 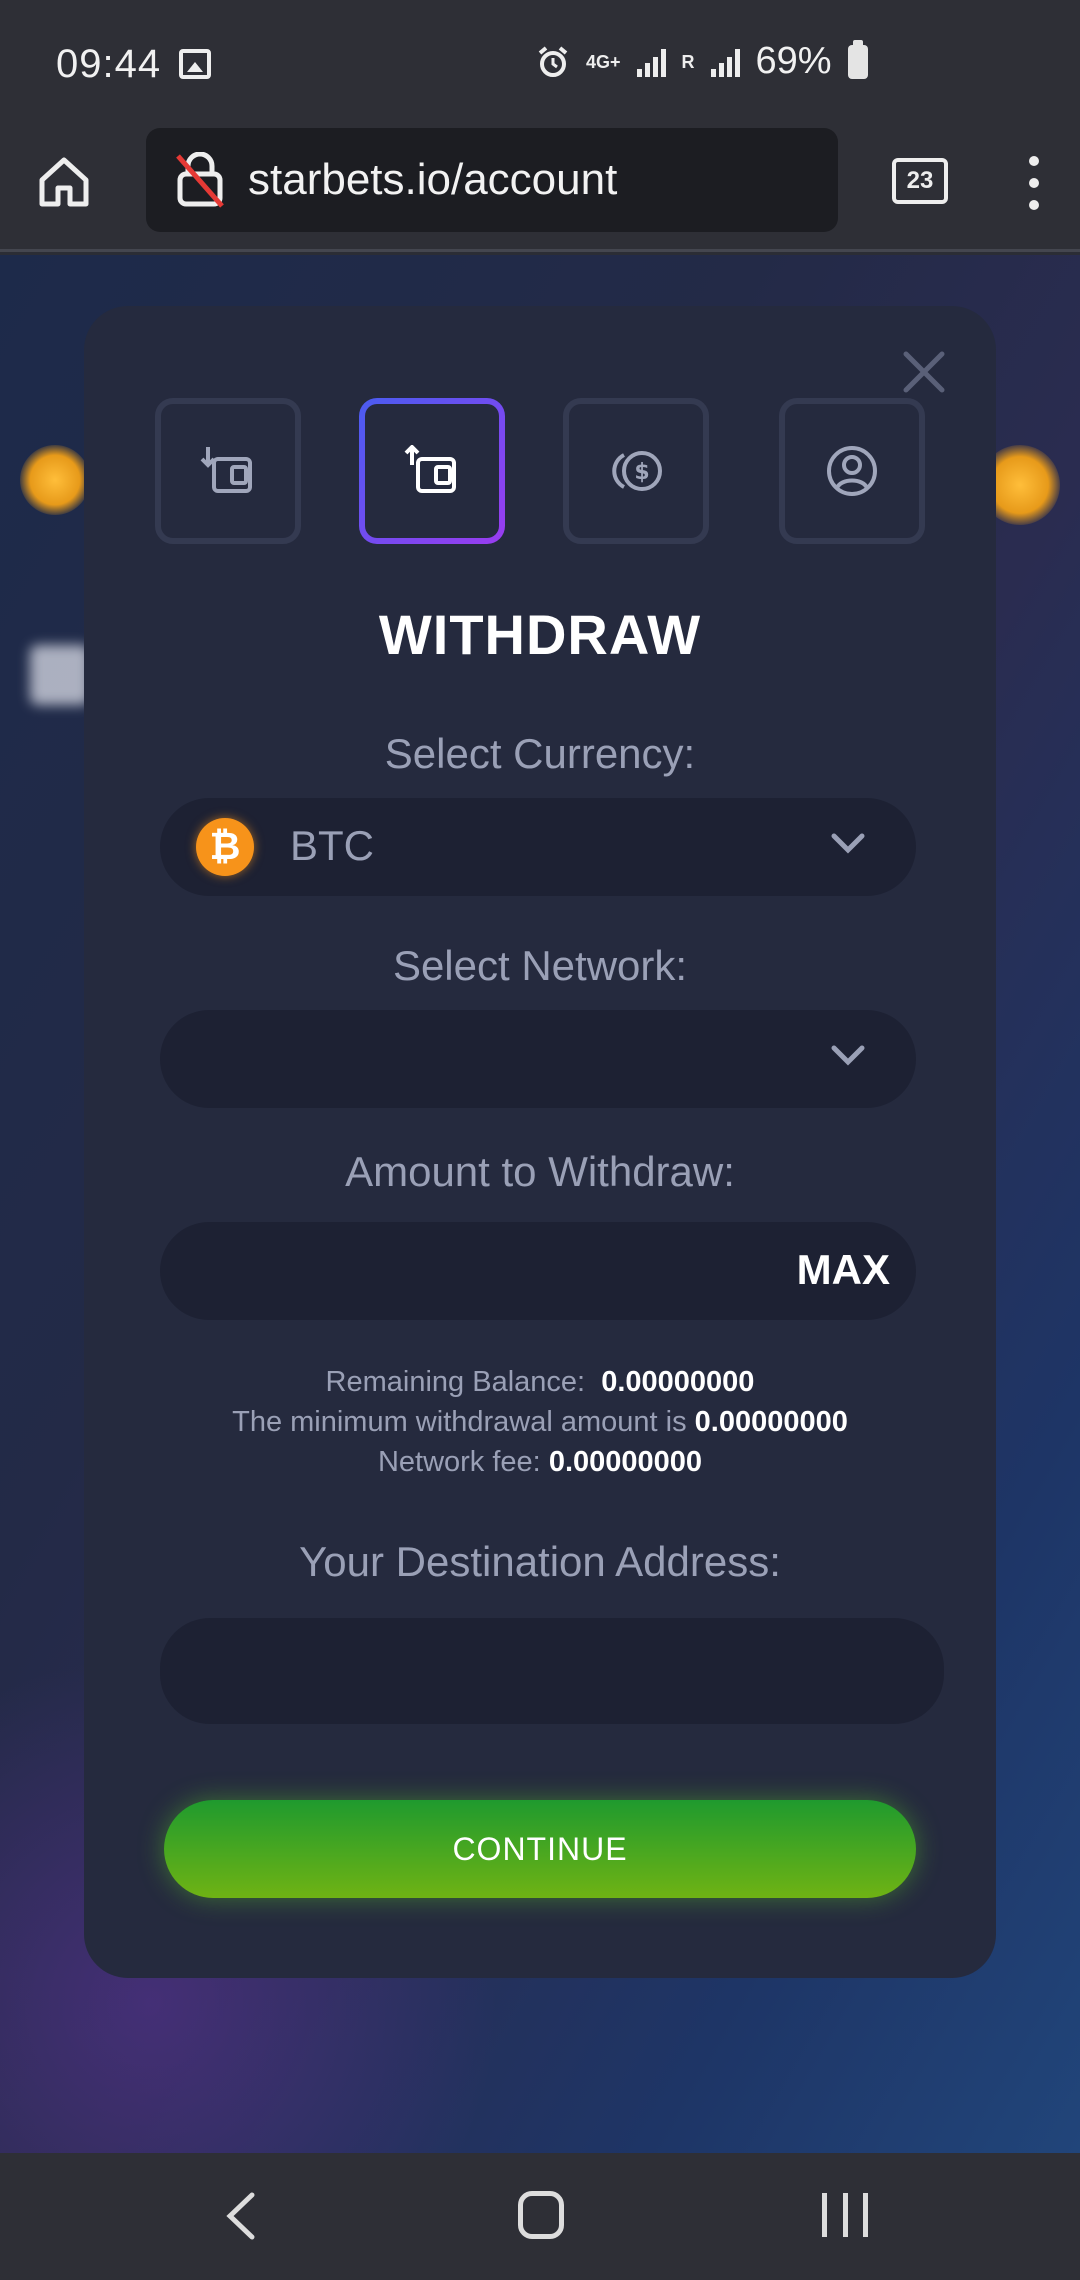 I want to click on amount-label: Amount to Withdraw:, so click(x=540, y=1171).